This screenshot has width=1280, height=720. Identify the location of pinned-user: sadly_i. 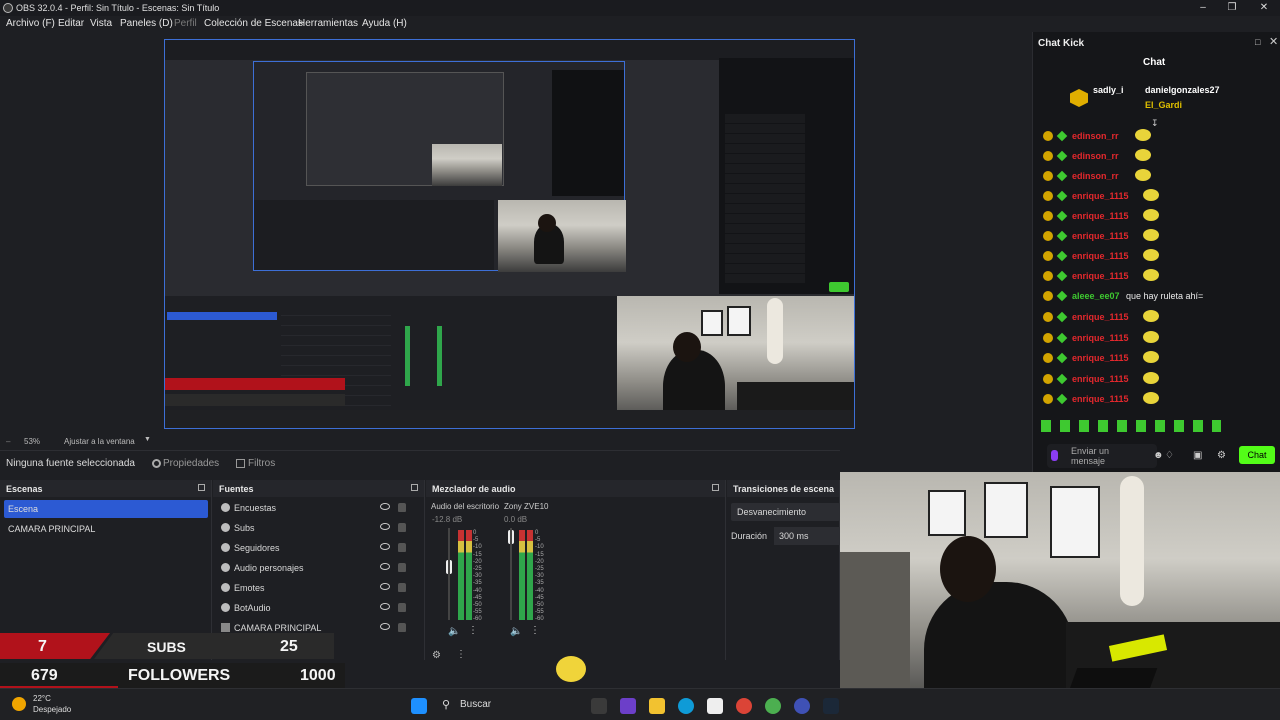
(1108, 90).